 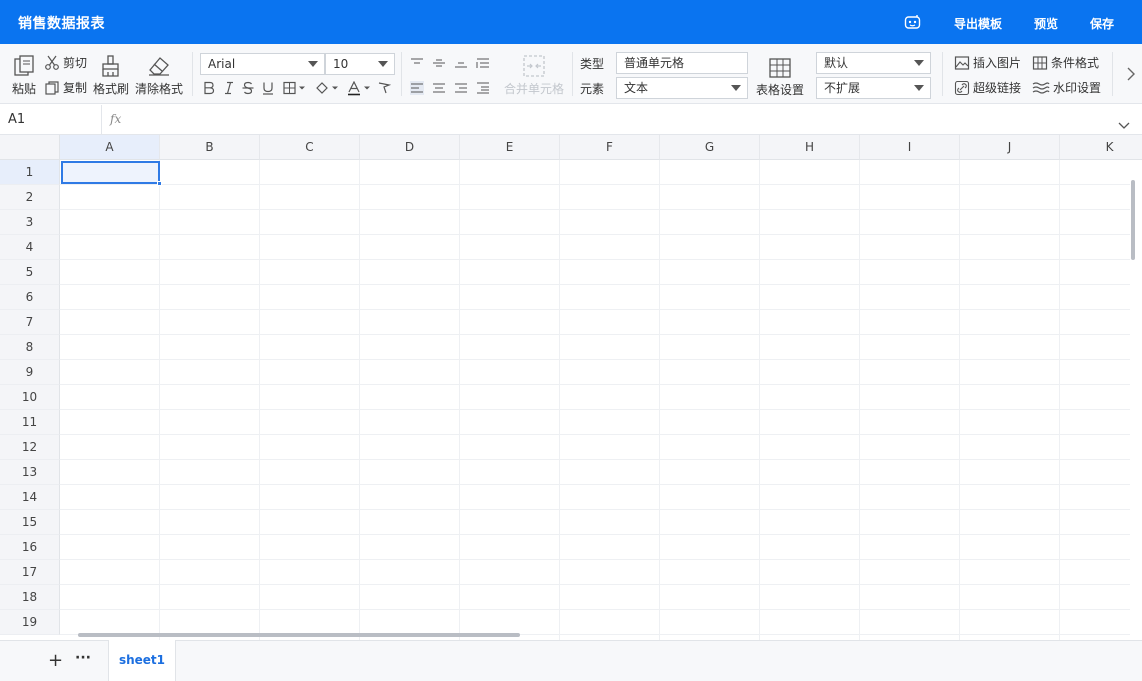 I want to click on vertical-scroll-thumb, so click(x=1133, y=220).